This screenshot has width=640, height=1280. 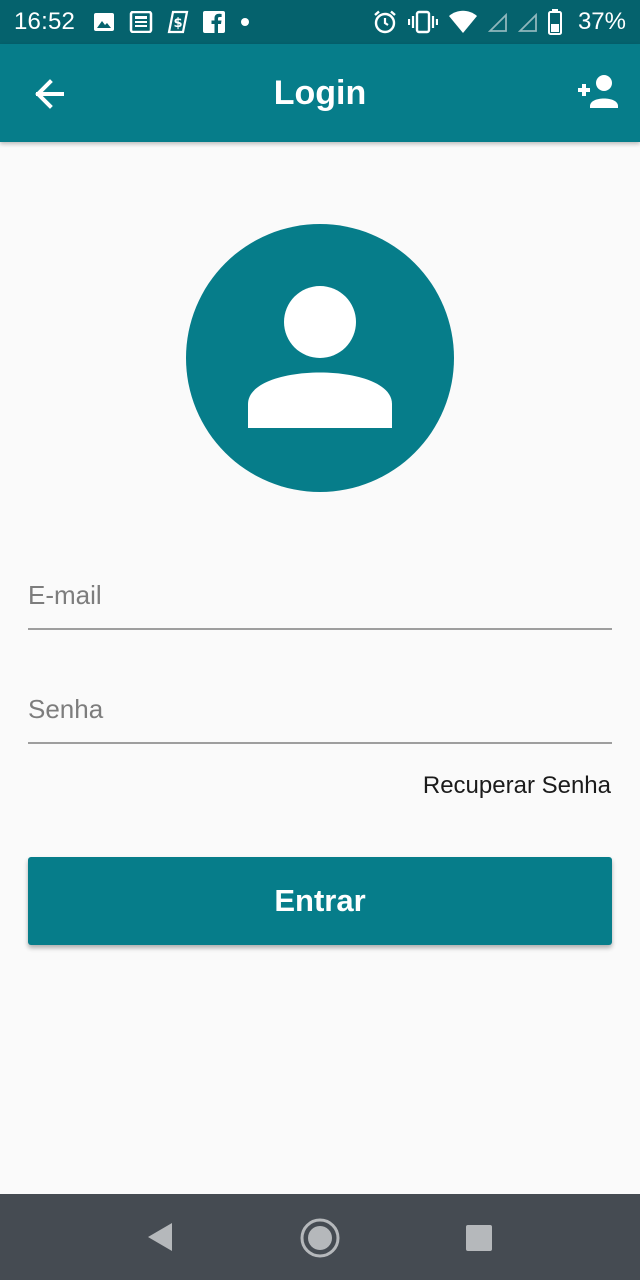 What do you see at coordinates (320, 600) in the screenshot?
I see `email-field` at bounding box center [320, 600].